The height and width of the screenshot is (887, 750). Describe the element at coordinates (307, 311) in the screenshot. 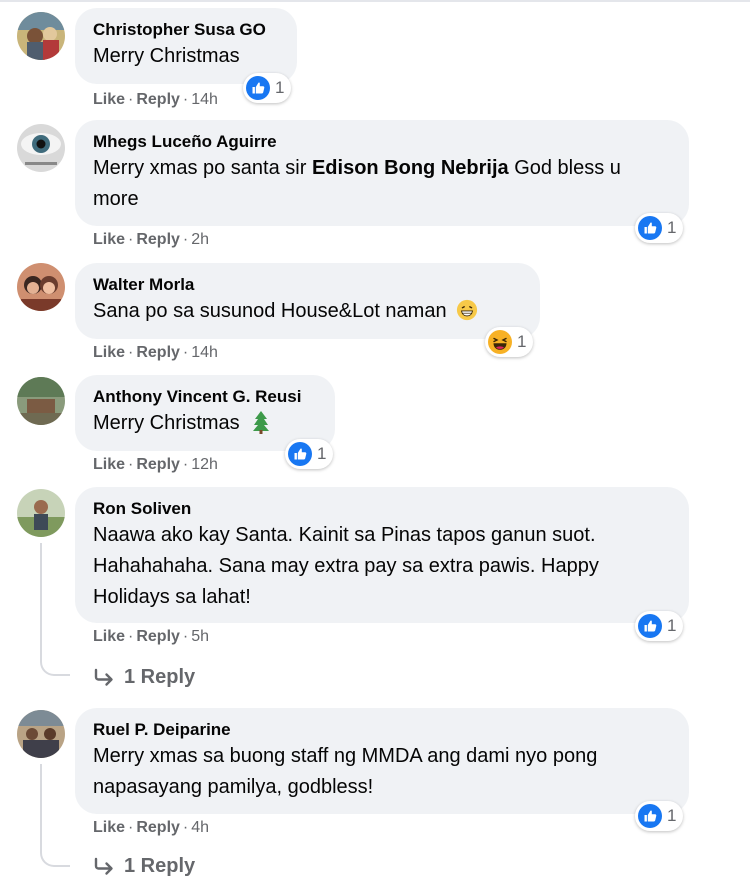

I see `comment-text: Sana po sa susunod House&Lot naman` at that location.